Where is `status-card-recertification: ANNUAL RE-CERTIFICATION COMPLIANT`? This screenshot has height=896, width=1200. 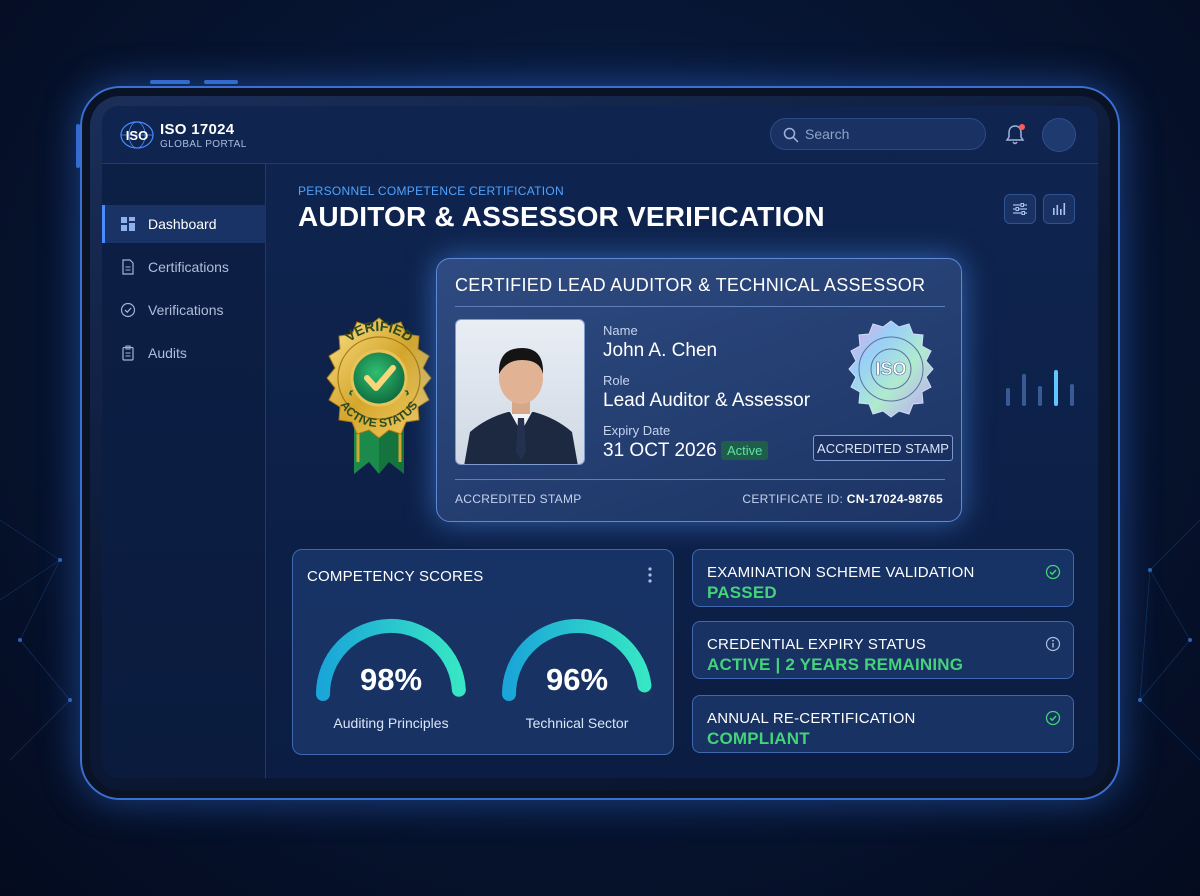 status-card-recertification: ANNUAL RE-CERTIFICATION COMPLIANT is located at coordinates (883, 724).